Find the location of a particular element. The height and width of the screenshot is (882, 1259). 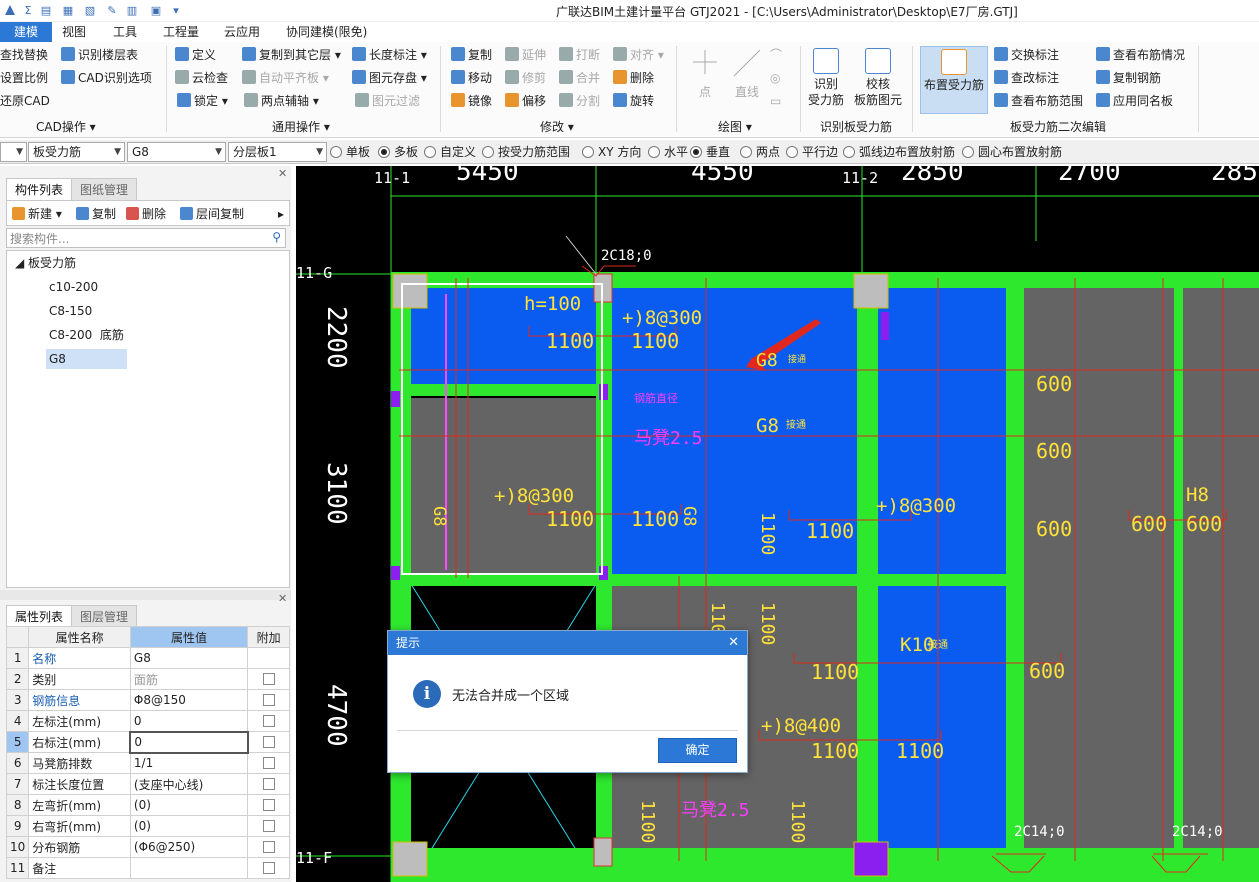

swap-label-button: 交换标注 is located at coordinates (1026, 55).